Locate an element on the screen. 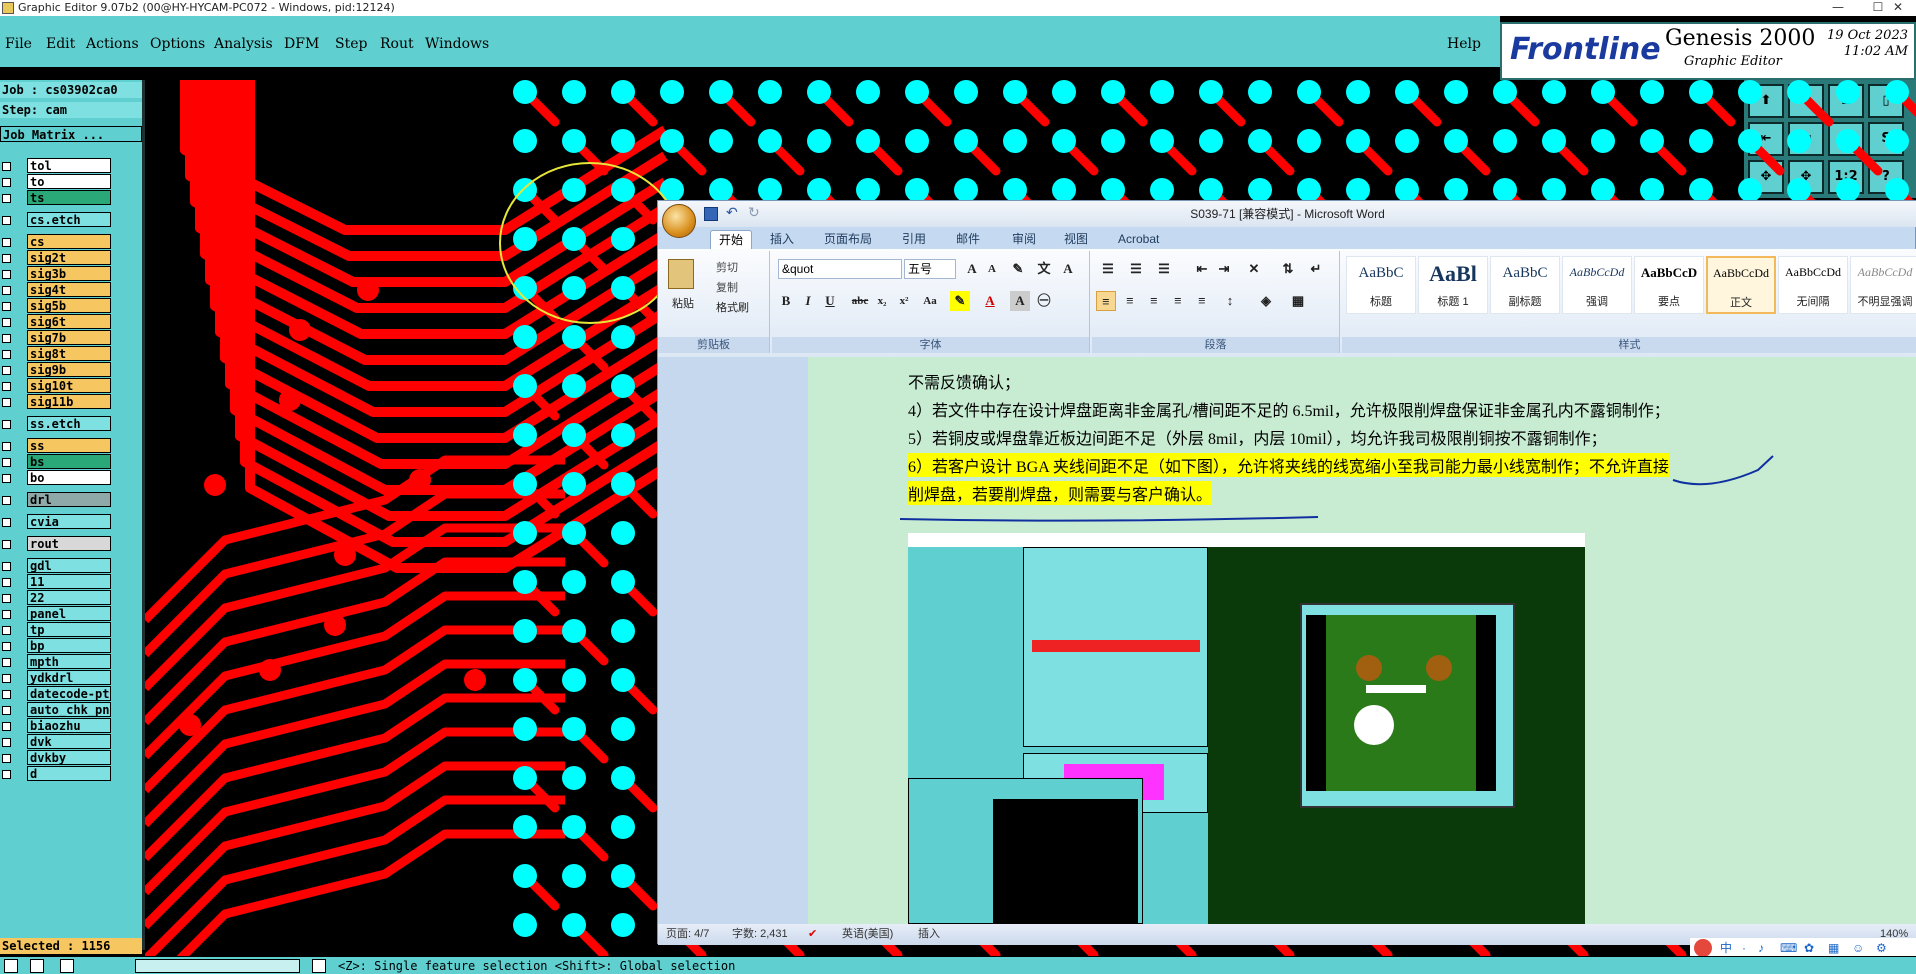 The image size is (1916, 974). line-spacing-button: ↕ is located at coordinates (1230, 301).